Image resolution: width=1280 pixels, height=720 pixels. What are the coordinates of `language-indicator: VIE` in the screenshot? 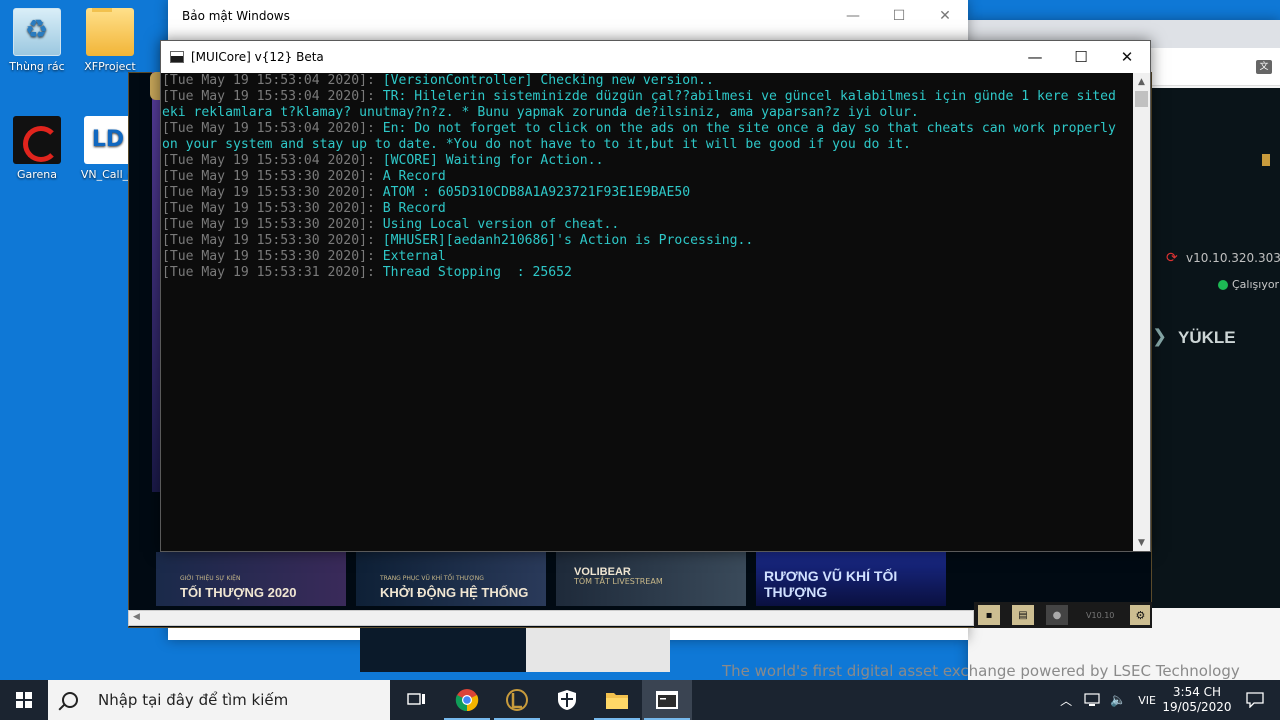 It's located at (1147, 700).